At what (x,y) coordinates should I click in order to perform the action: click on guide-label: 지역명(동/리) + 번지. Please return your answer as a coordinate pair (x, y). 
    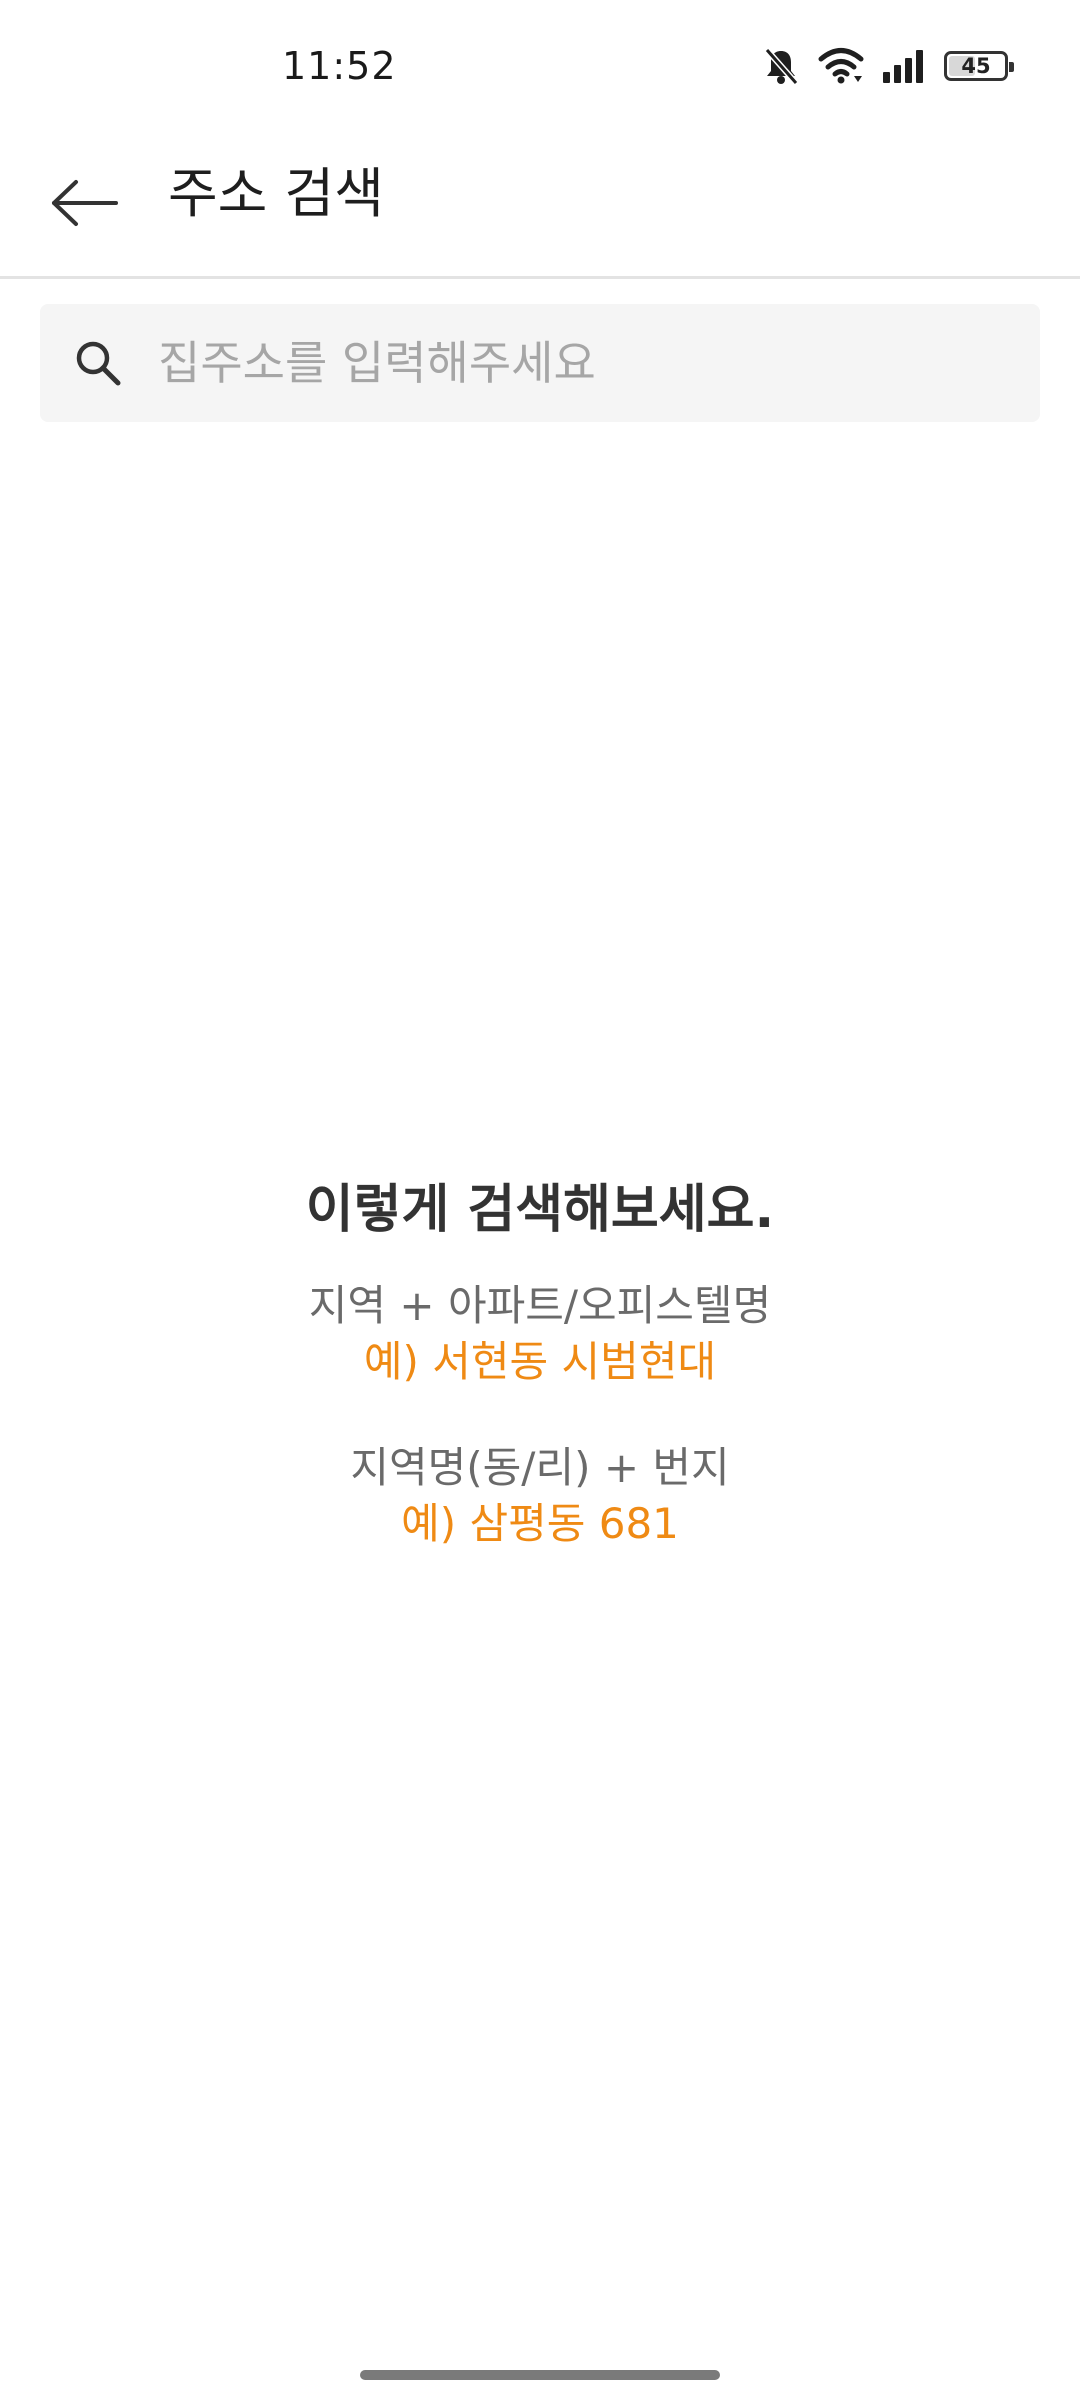
    Looking at the image, I should click on (540, 1467).